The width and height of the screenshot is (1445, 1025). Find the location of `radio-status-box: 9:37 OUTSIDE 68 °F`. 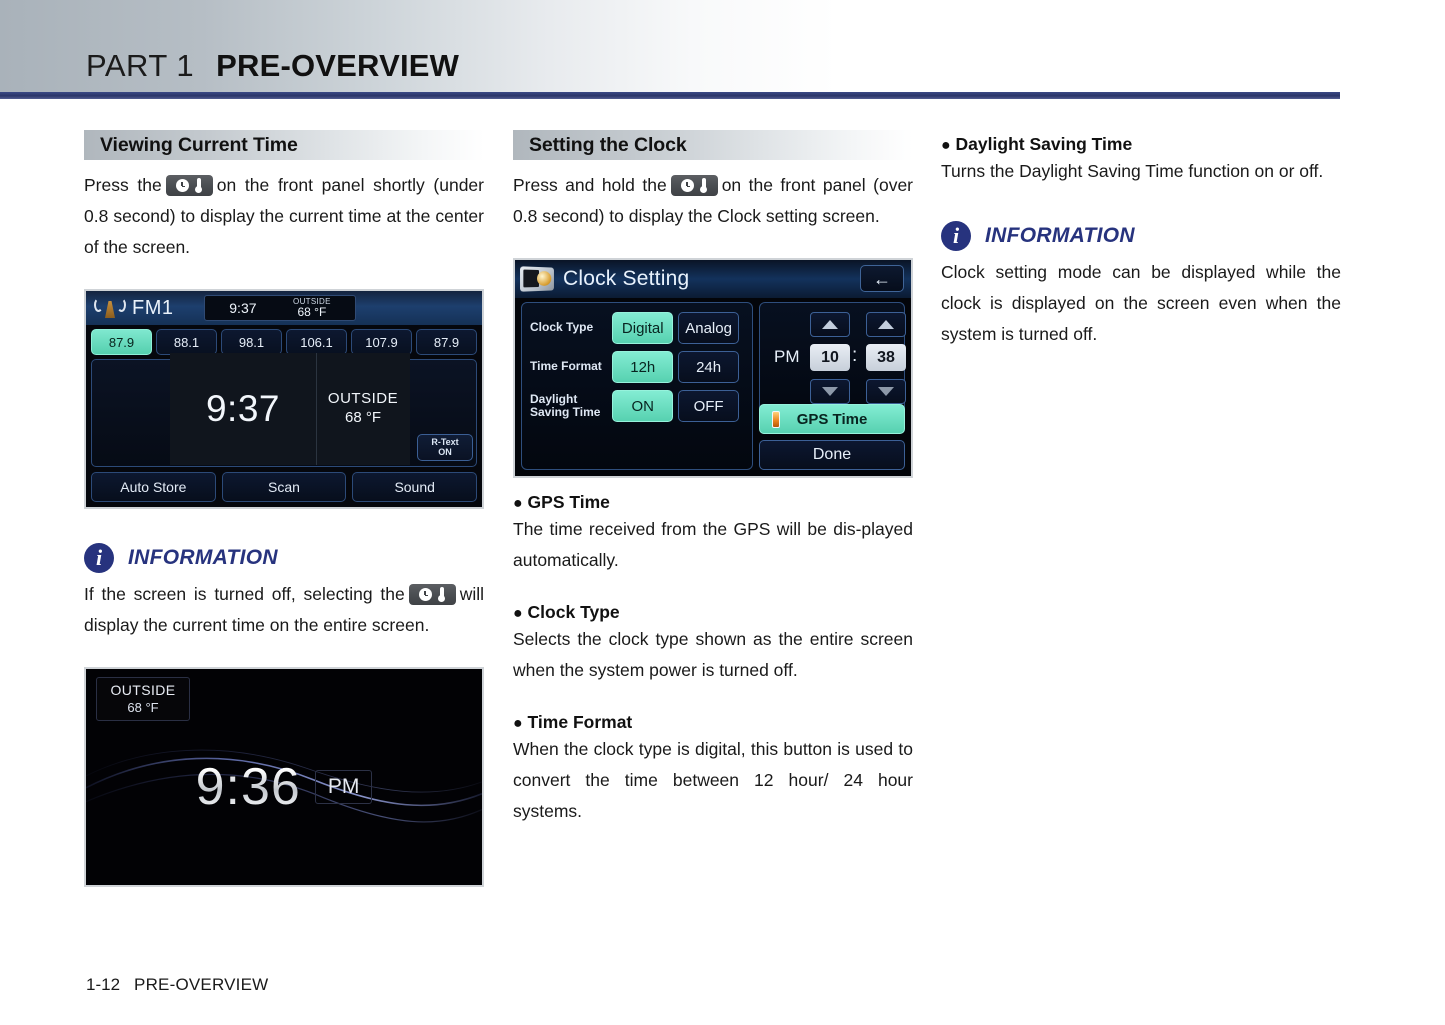

radio-status-box: 9:37 OUTSIDE 68 °F is located at coordinates (280, 308).